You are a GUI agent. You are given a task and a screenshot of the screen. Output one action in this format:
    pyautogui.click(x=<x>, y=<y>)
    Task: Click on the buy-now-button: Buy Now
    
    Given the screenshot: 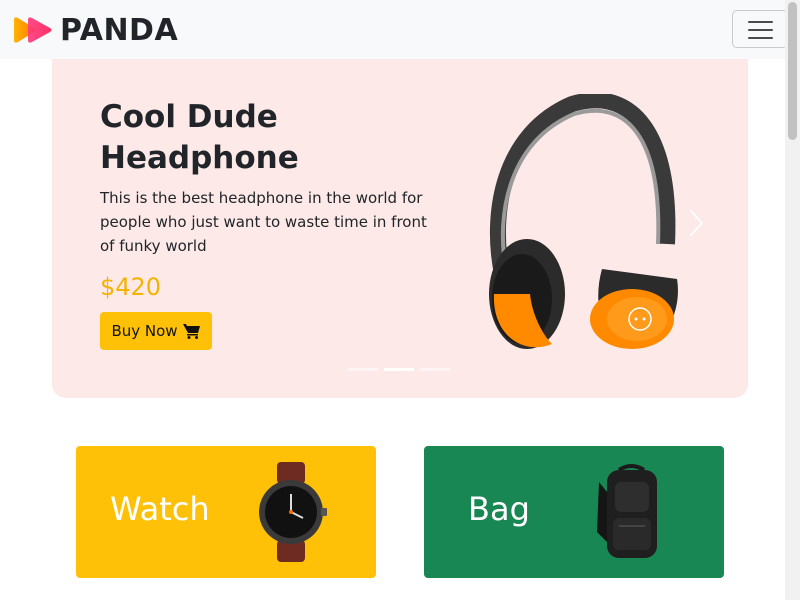 What is the action you would take?
    pyautogui.click(x=156, y=331)
    